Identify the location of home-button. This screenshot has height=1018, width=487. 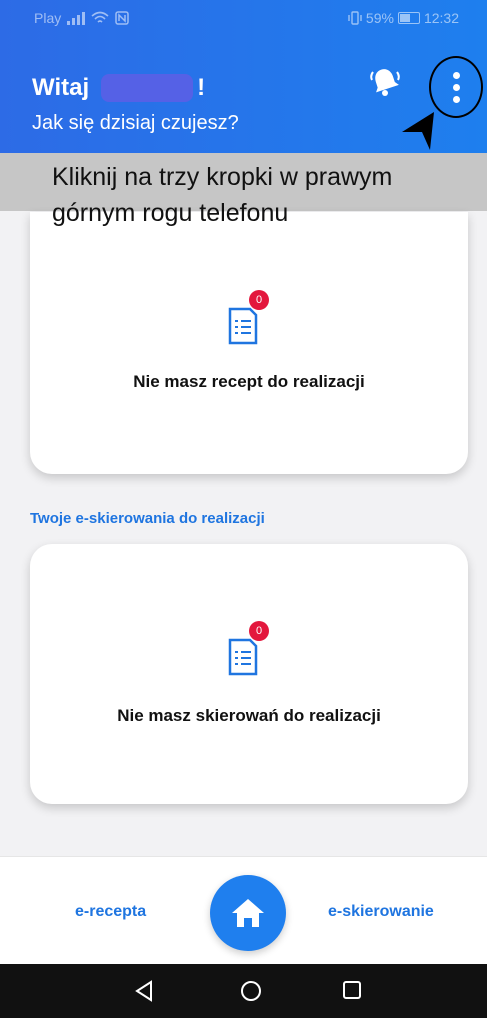
(248, 913).